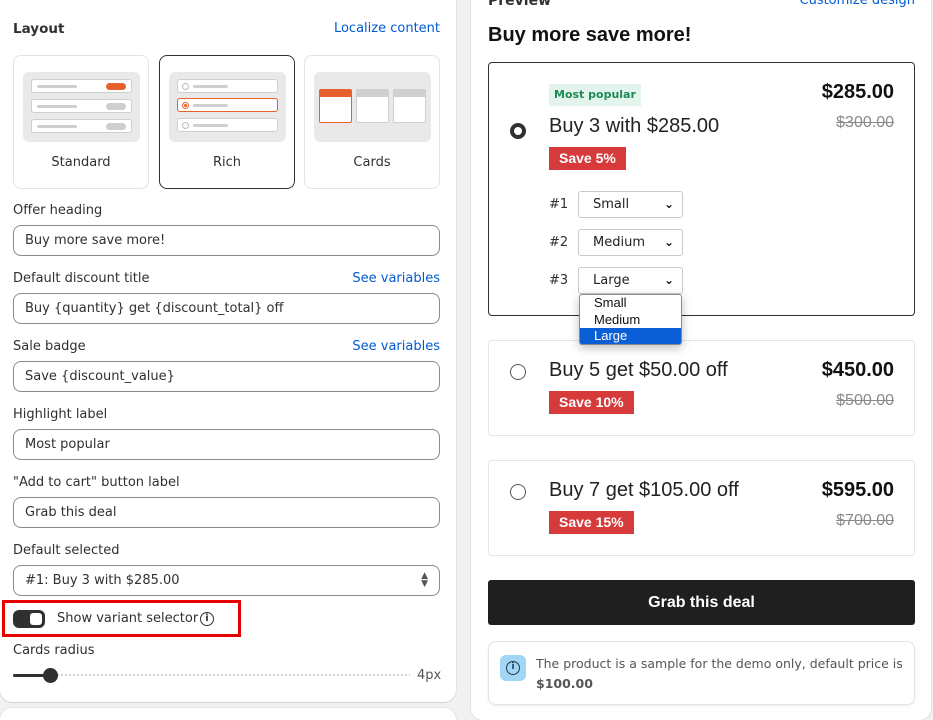 Image resolution: width=933 pixels, height=720 pixels. What do you see at coordinates (128, 618) in the screenshot?
I see `show-variant-selector-label: Show variant selector` at bounding box center [128, 618].